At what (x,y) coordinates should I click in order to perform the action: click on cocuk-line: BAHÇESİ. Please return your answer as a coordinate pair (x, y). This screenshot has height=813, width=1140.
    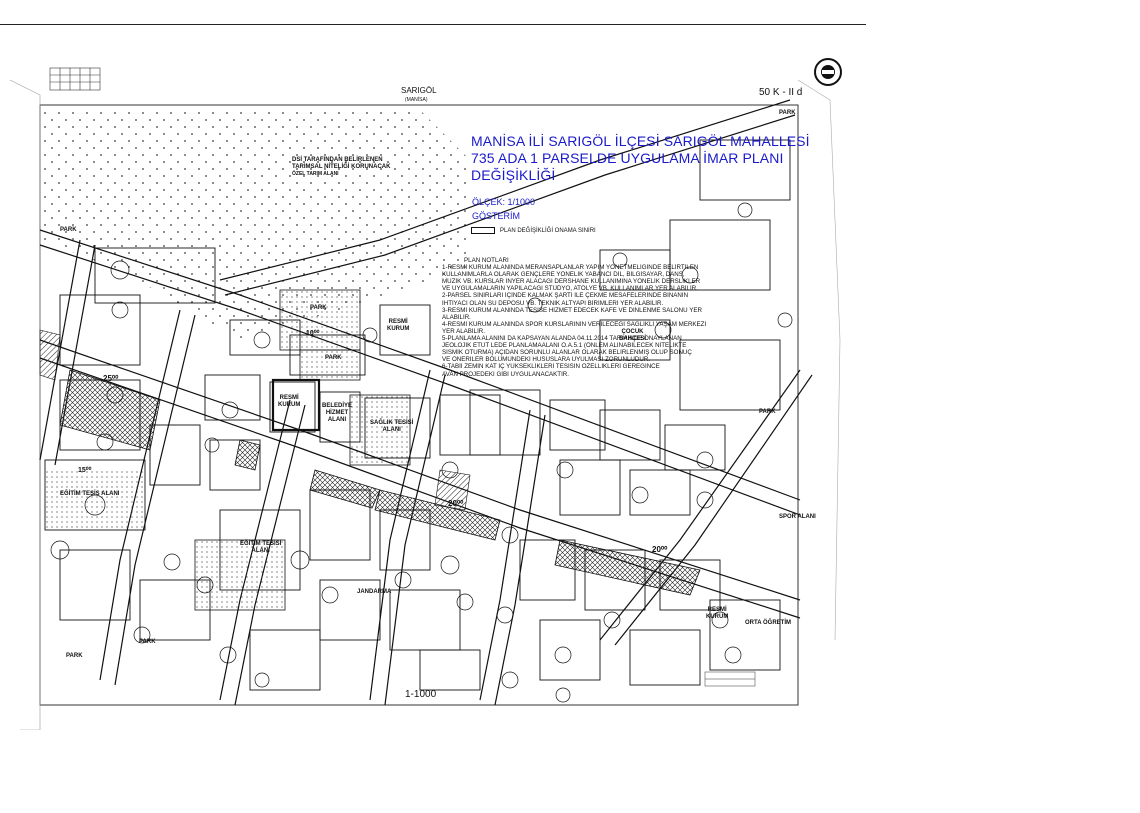
    Looking at the image, I should click on (633, 339).